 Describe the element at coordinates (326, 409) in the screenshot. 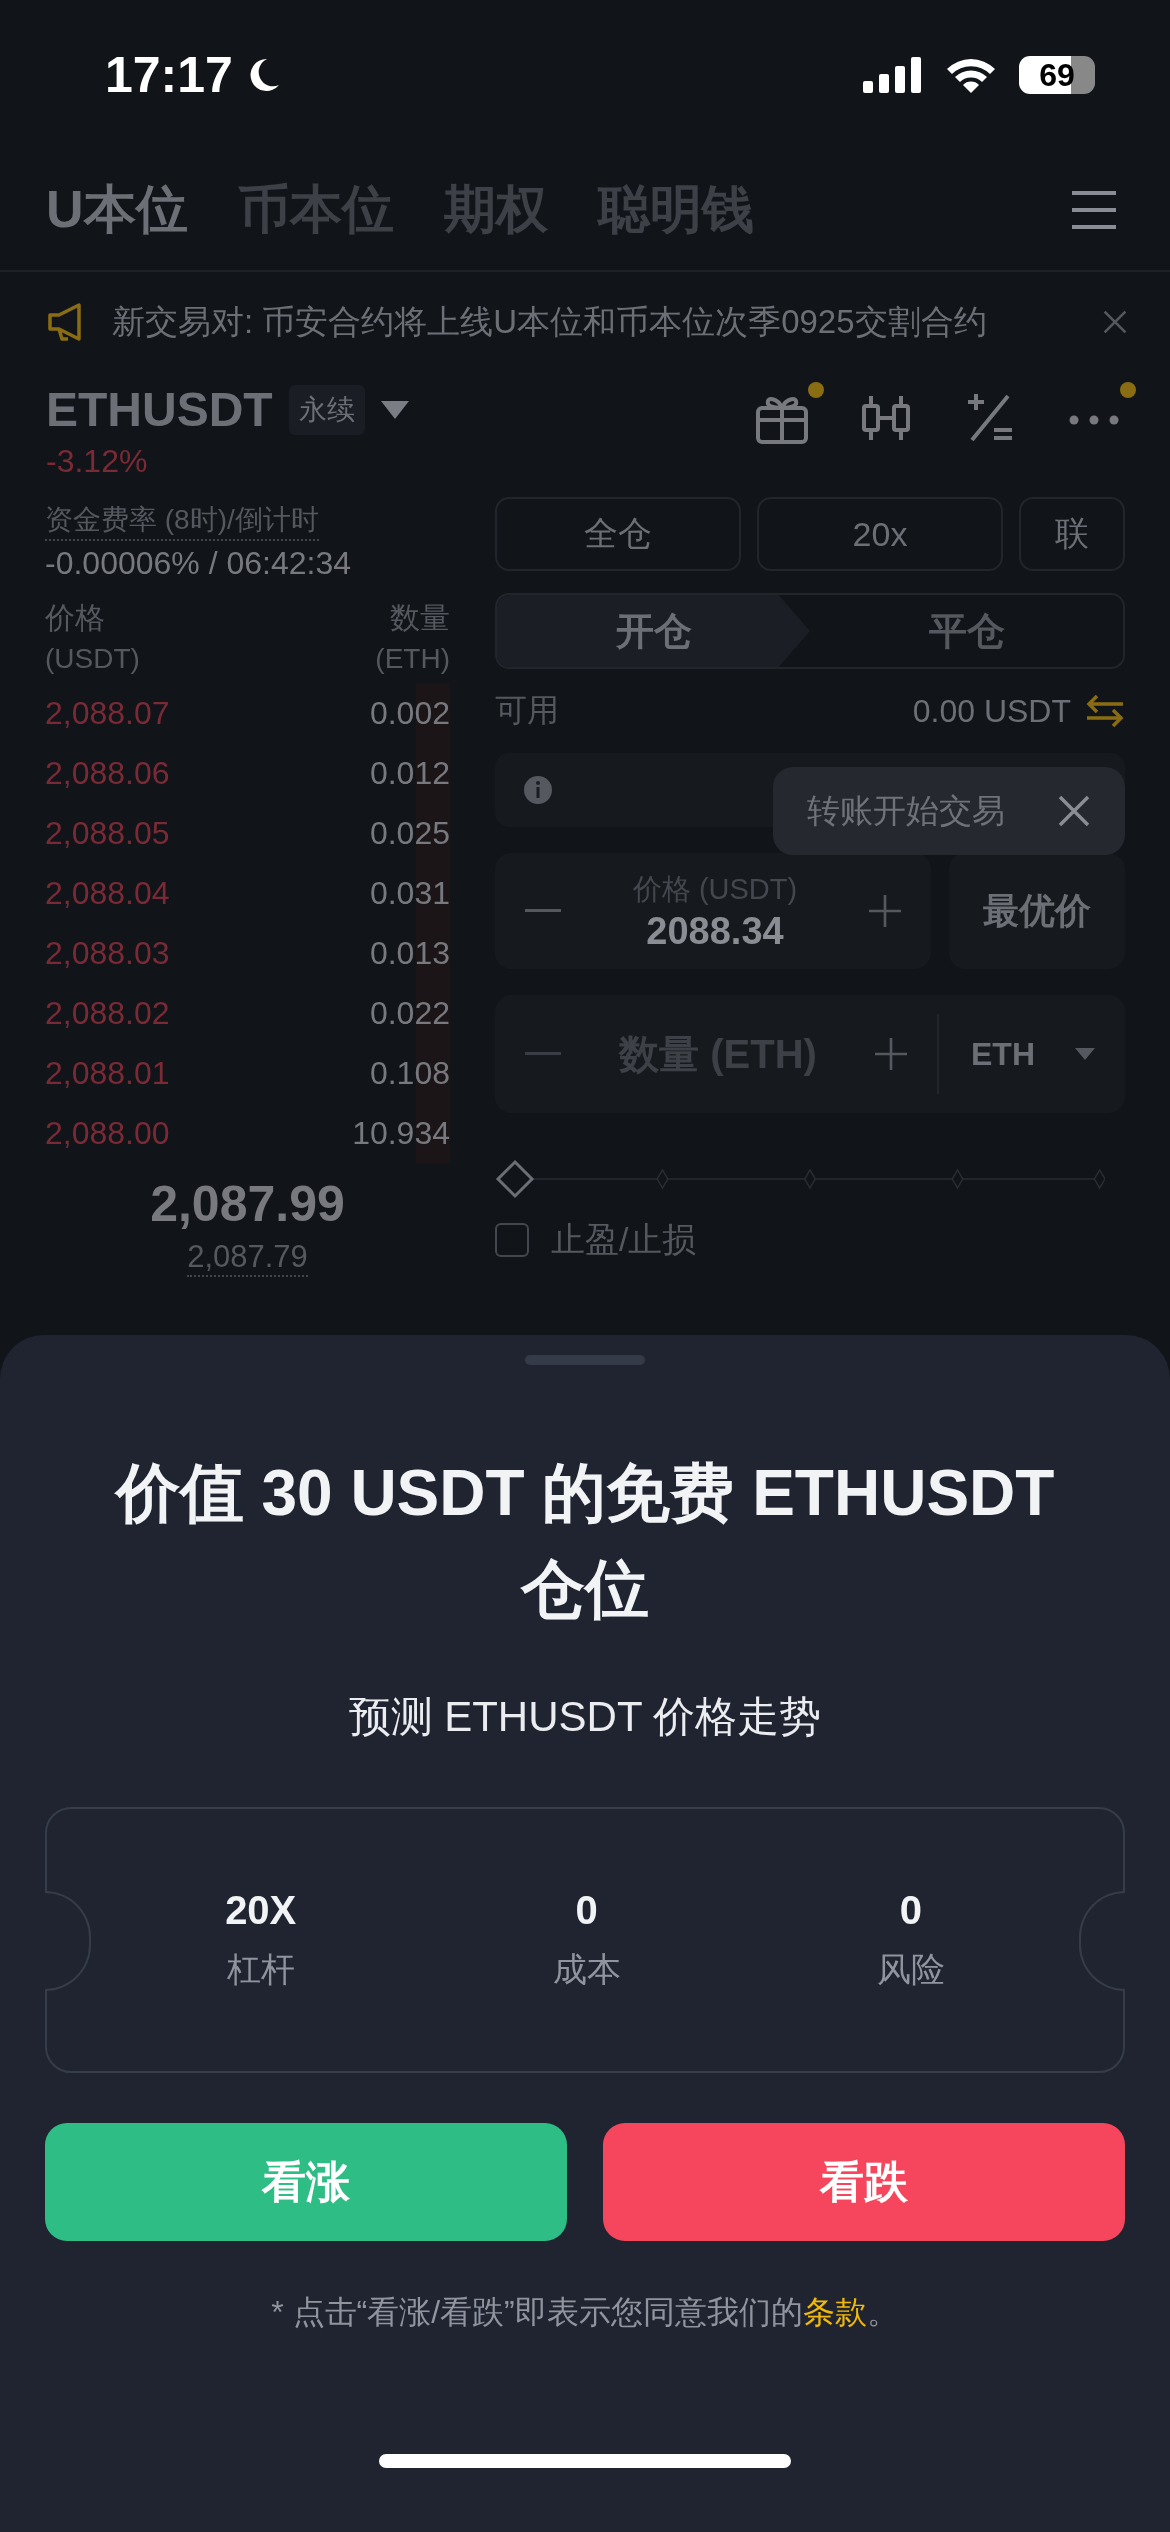

I see `contract-badge: 永续` at that location.